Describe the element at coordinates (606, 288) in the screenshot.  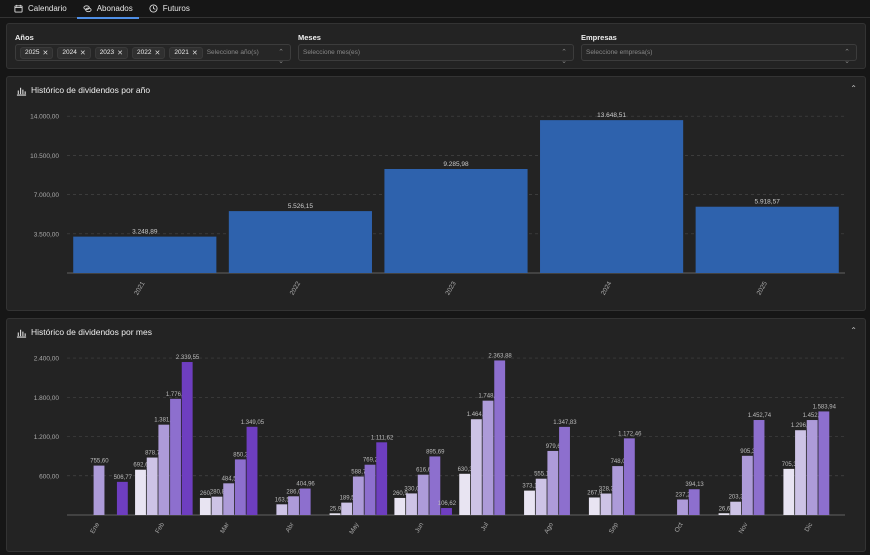
I see `x-tick-label: 2024` at that location.